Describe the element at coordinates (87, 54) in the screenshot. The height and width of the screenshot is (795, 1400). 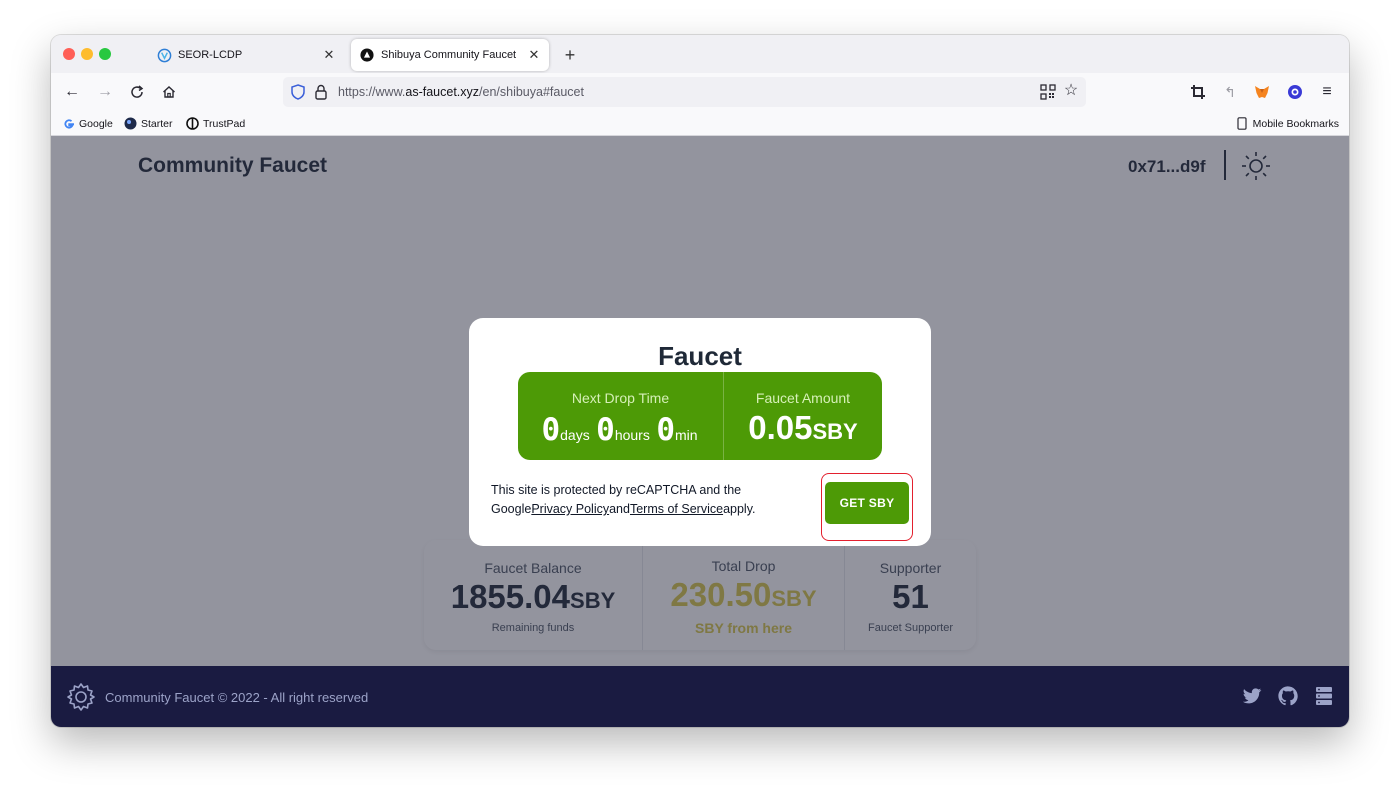
I see `minimize-window-button` at that location.